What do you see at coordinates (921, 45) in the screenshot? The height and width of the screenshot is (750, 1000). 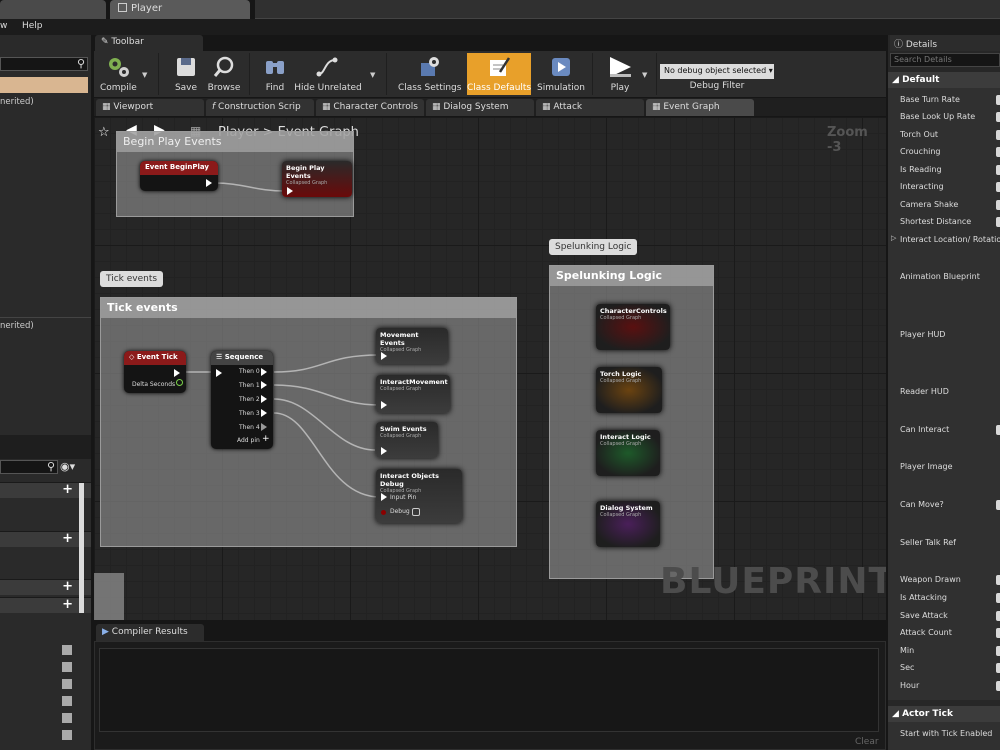 I see `details-tab-label: Details` at bounding box center [921, 45].